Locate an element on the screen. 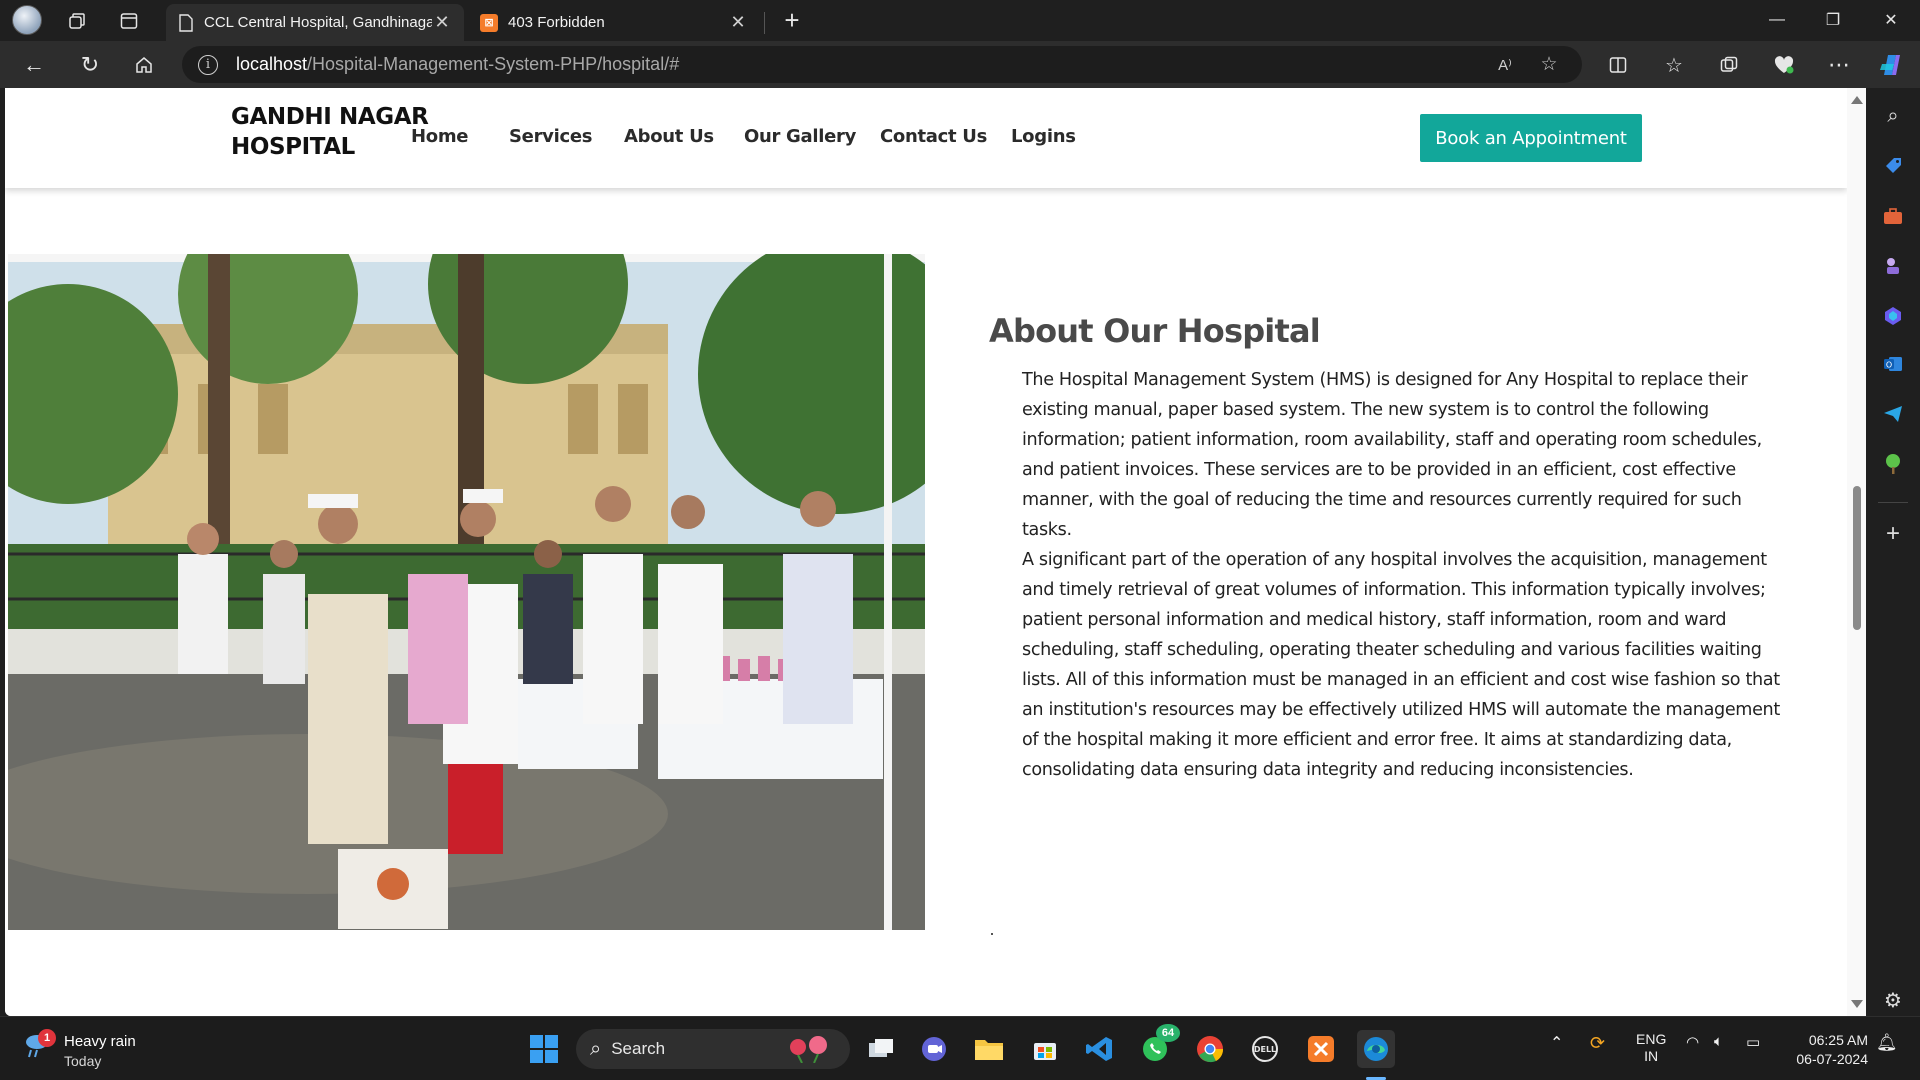 The width and height of the screenshot is (1920, 1080). svg-text: DELL is located at coordinates (1265, 1049).